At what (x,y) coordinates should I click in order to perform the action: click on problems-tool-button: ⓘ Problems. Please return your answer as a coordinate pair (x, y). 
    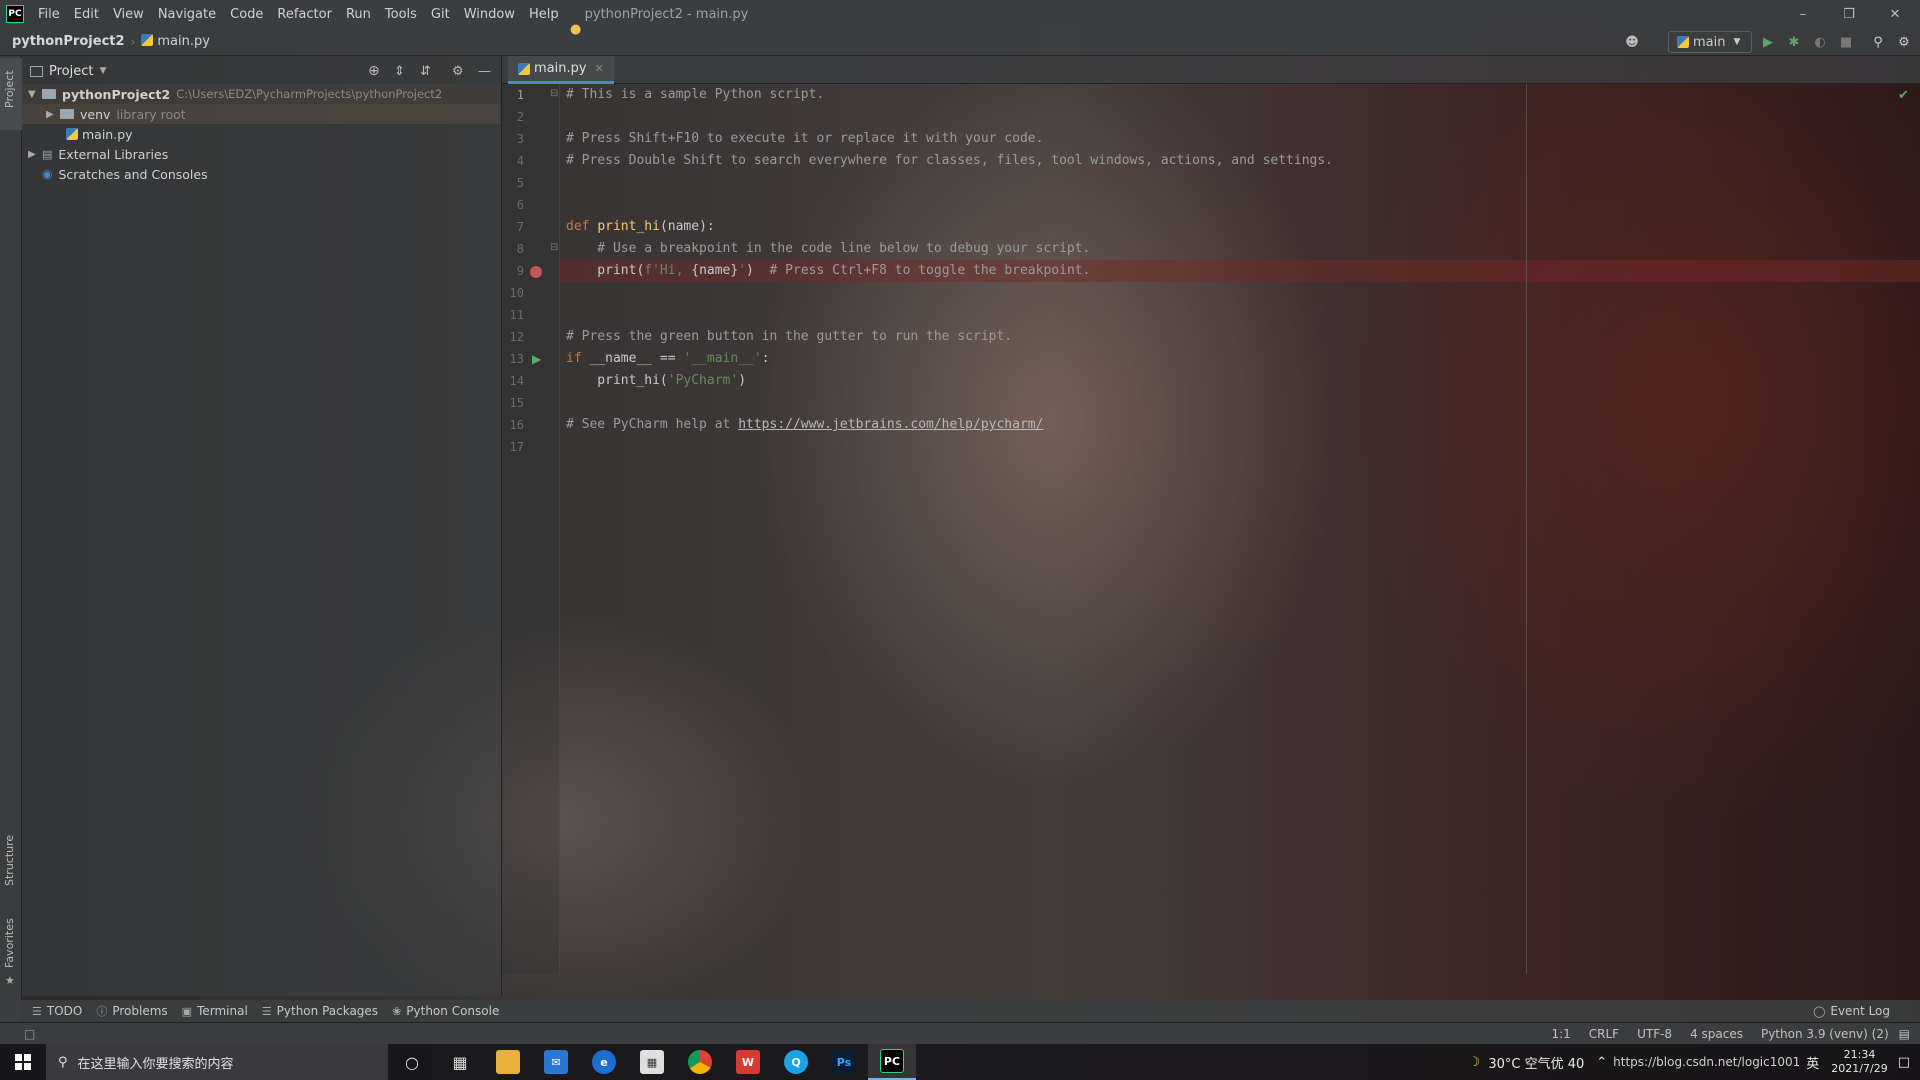
    Looking at the image, I should click on (131, 1011).